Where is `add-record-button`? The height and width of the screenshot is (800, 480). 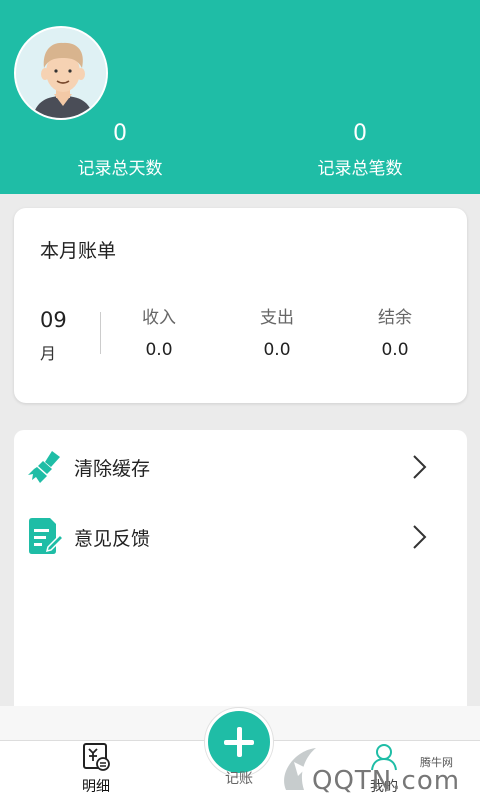
add-record-button is located at coordinates (239, 742).